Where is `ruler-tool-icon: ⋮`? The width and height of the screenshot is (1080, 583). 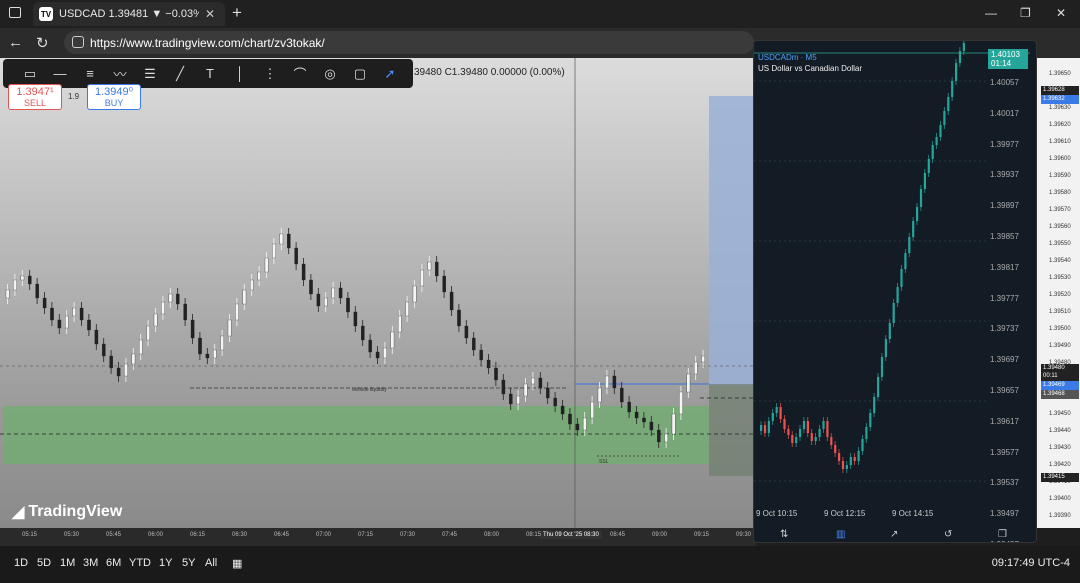
ruler-tool-icon: ⋮ is located at coordinates (270, 74).